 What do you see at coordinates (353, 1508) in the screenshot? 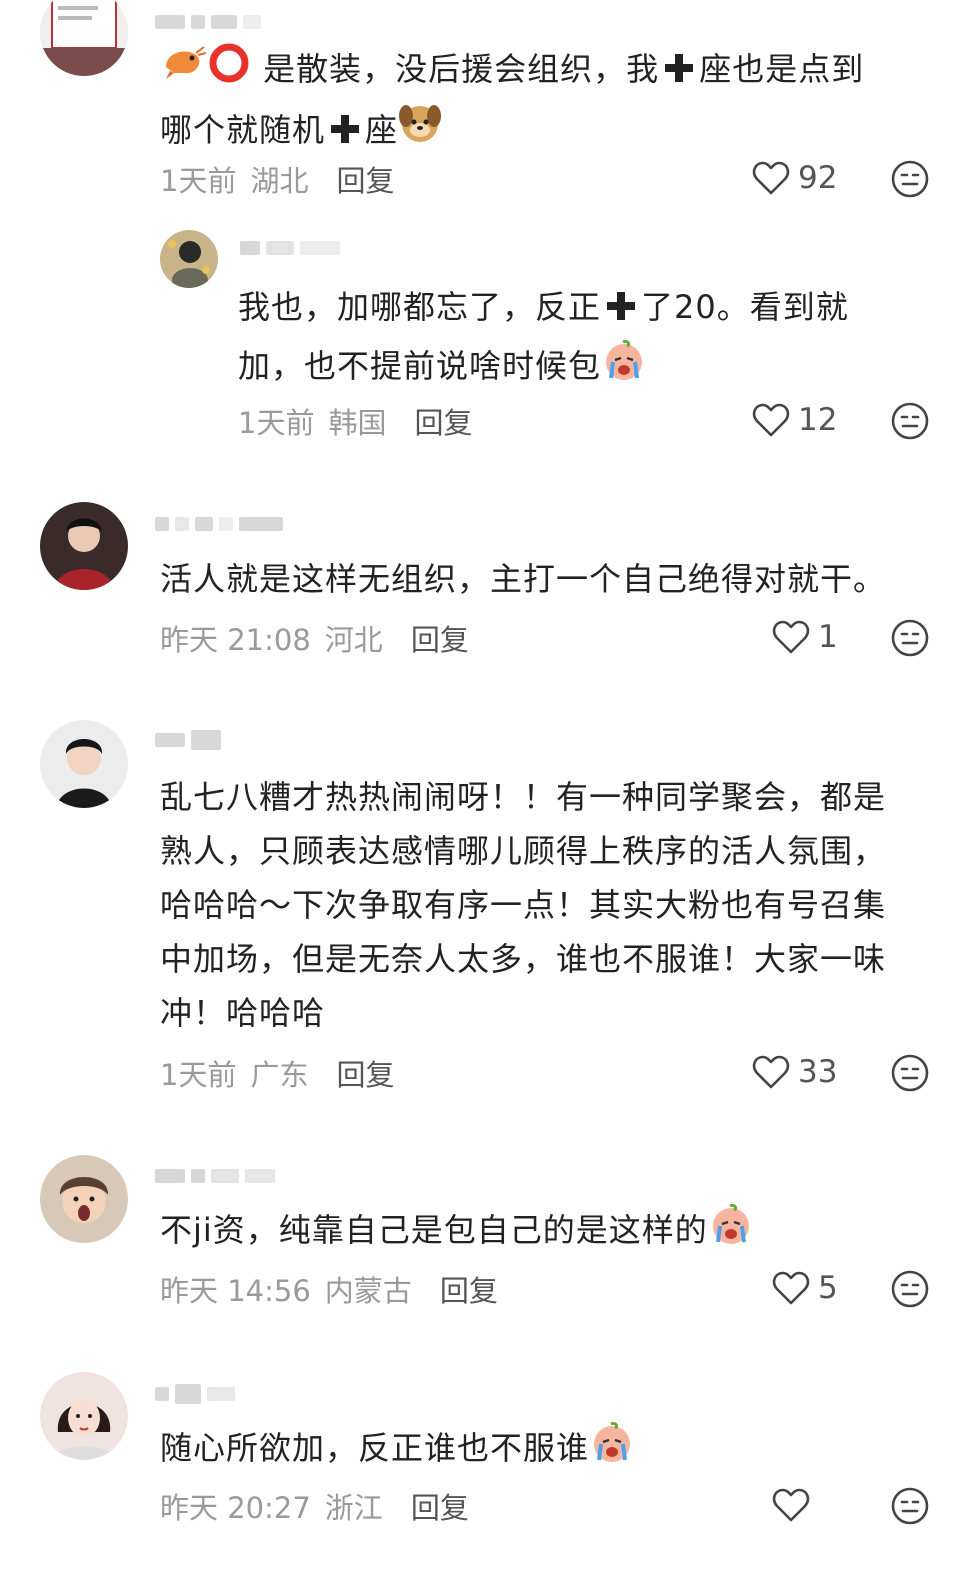
I see `comment-region: 浙江` at bounding box center [353, 1508].